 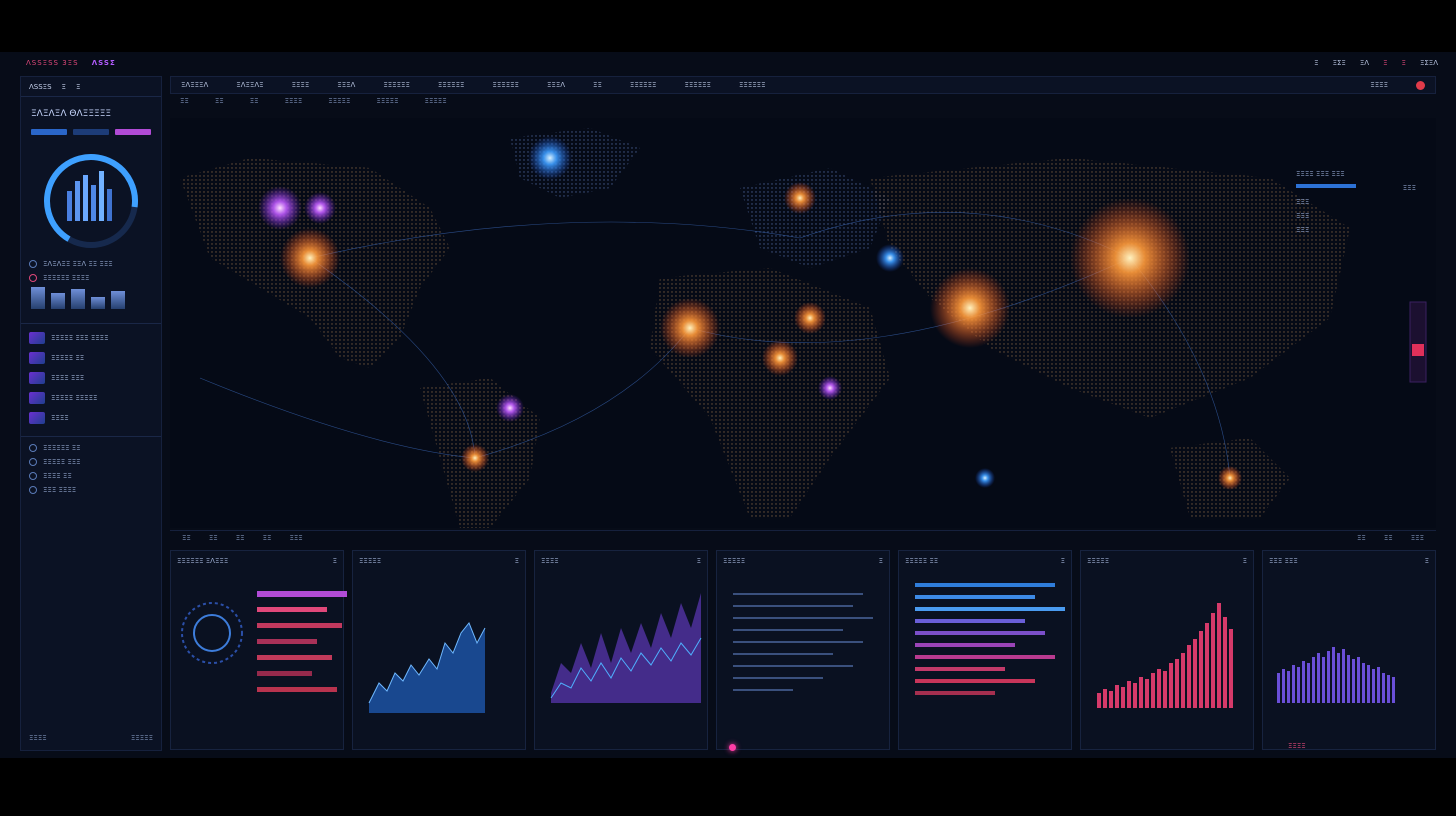 What do you see at coordinates (91, 476) in the screenshot?
I see `sidebar-section-row: ΞΞΞΞ ΞΞ` at bounding box center [91, 476].